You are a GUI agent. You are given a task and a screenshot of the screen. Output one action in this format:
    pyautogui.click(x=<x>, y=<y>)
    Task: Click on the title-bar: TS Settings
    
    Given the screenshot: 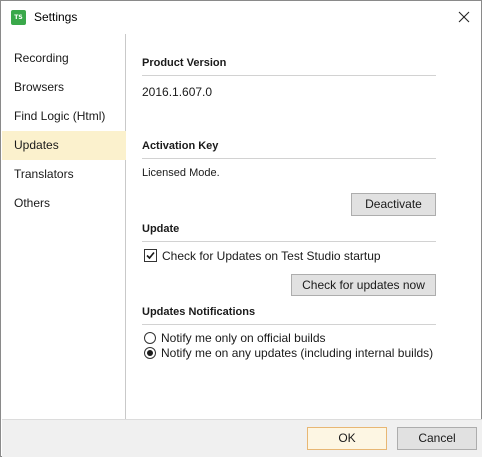 What is the action you would take?
    pyautogui.click(x=241, y=17)
    